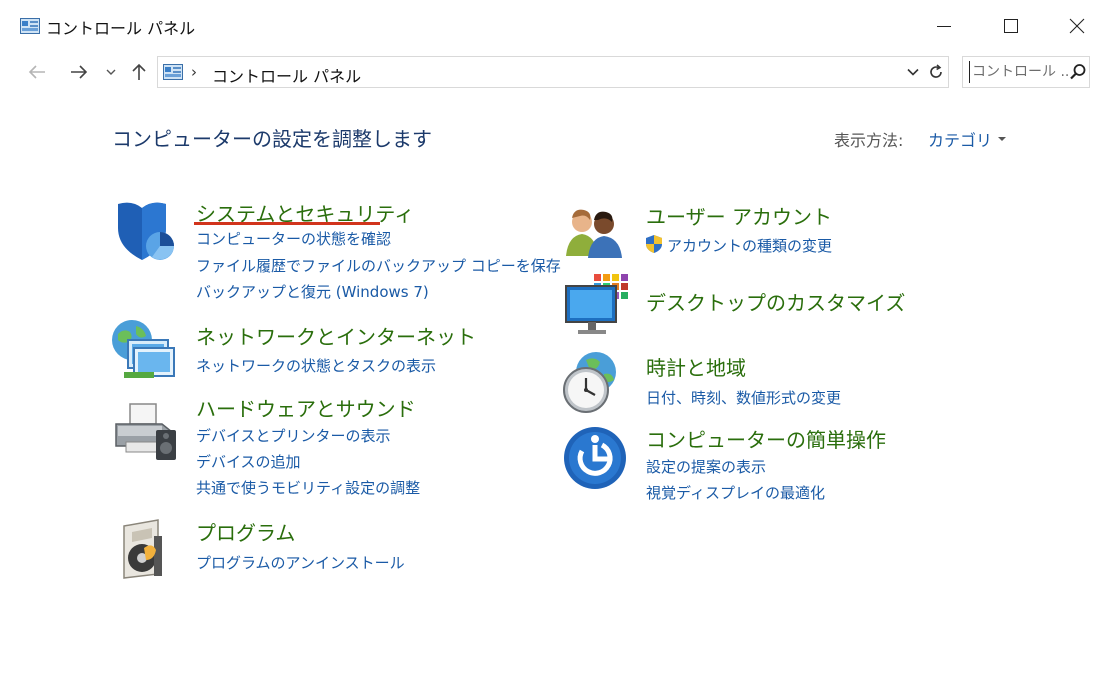 The width and height of the screenshot is (1108, 692). I want to click on printer-icon, so click(145, 433).